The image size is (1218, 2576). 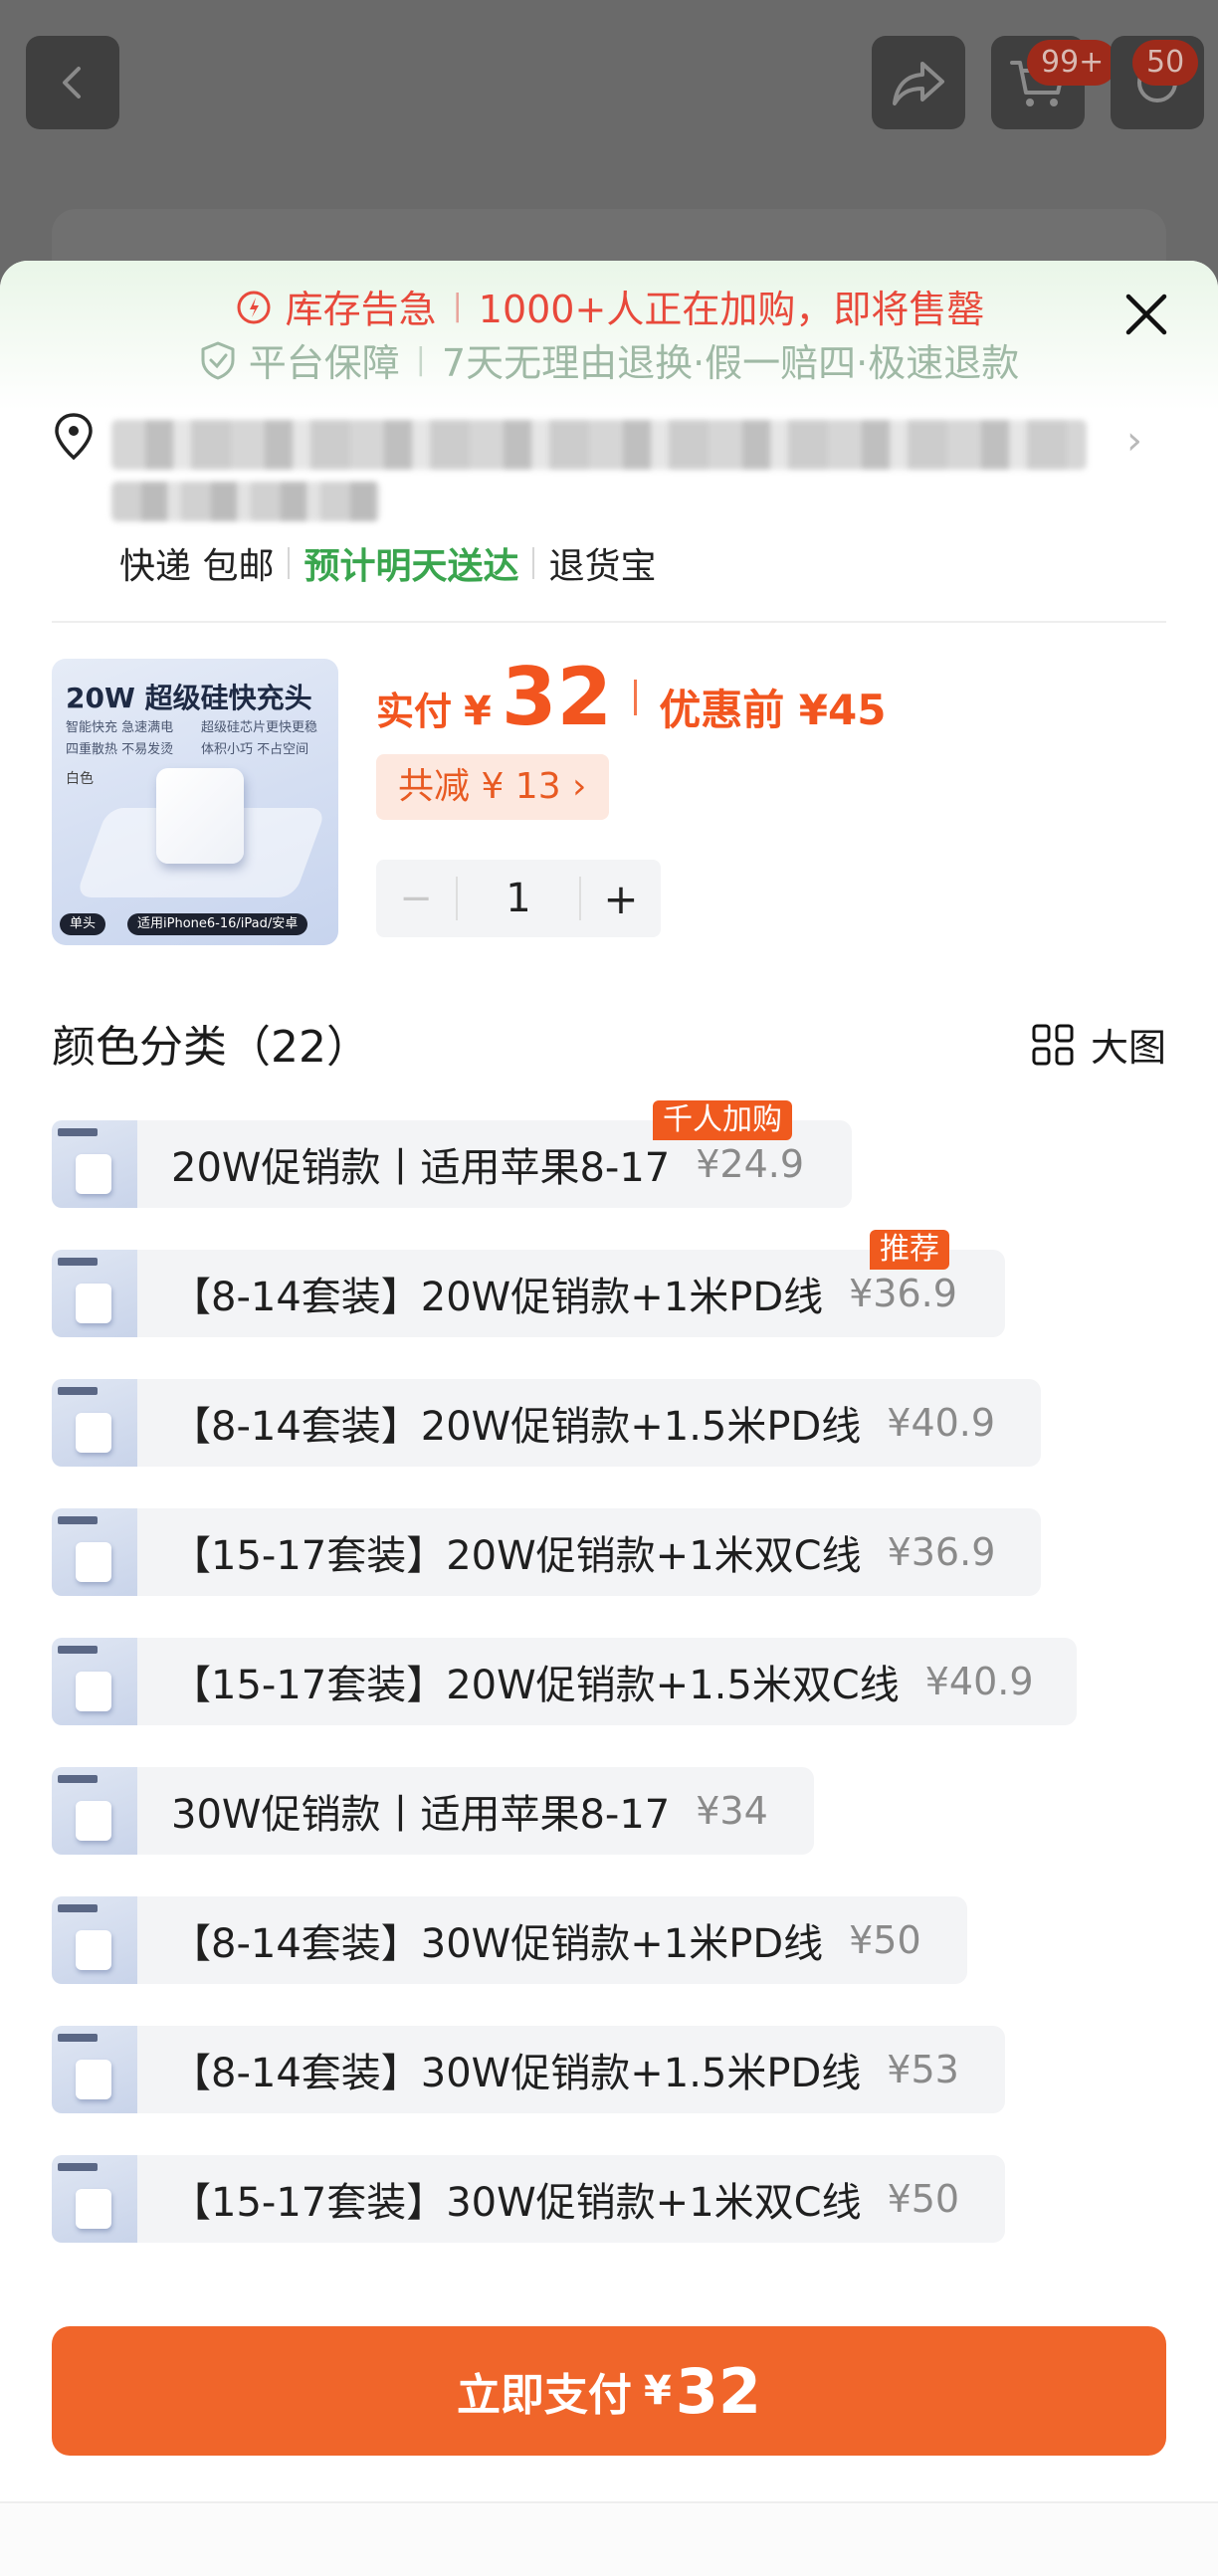 I want to click on pay-amount: 32, so click(x=557, y=697).